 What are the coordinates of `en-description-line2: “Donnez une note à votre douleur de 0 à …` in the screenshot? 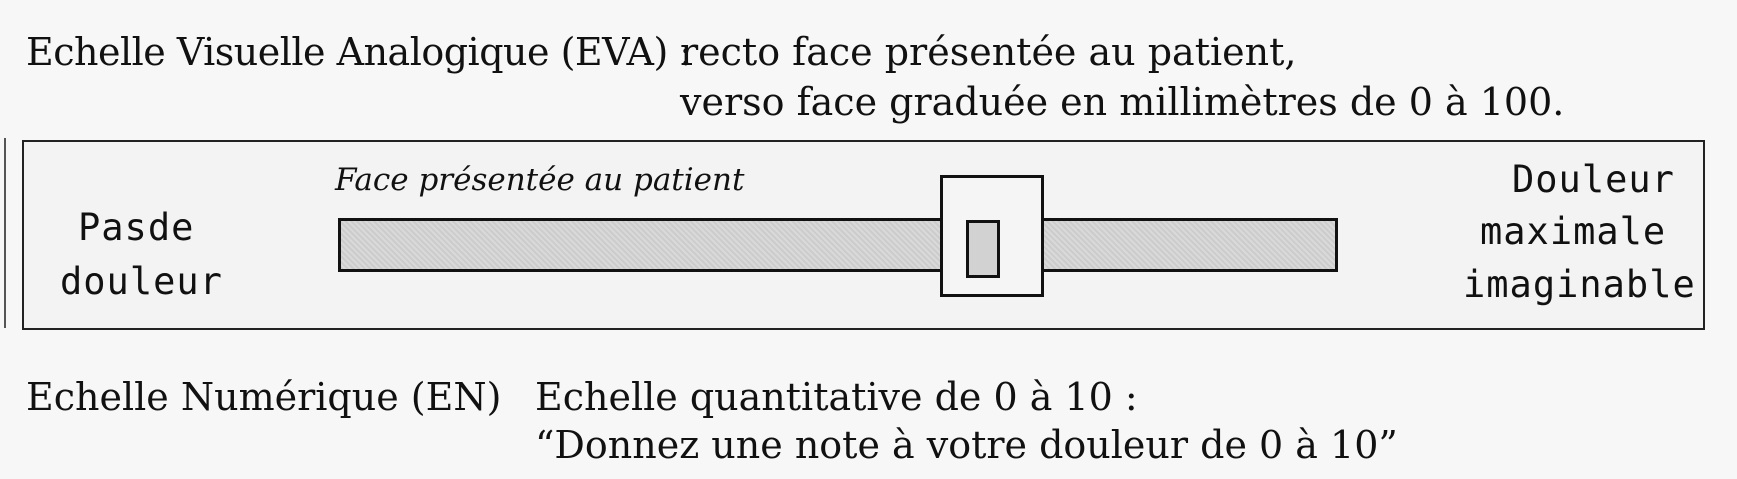 It's located at (966, 445).